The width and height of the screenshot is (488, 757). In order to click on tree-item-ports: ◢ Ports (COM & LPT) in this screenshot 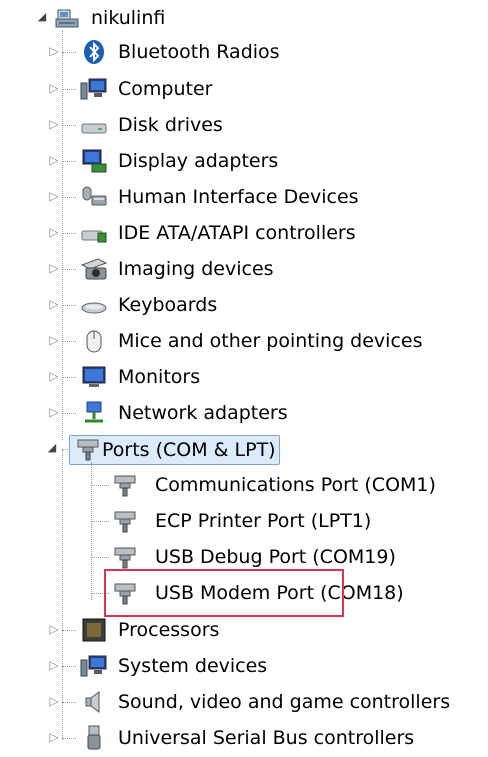, I will do `click(244, 449)`.